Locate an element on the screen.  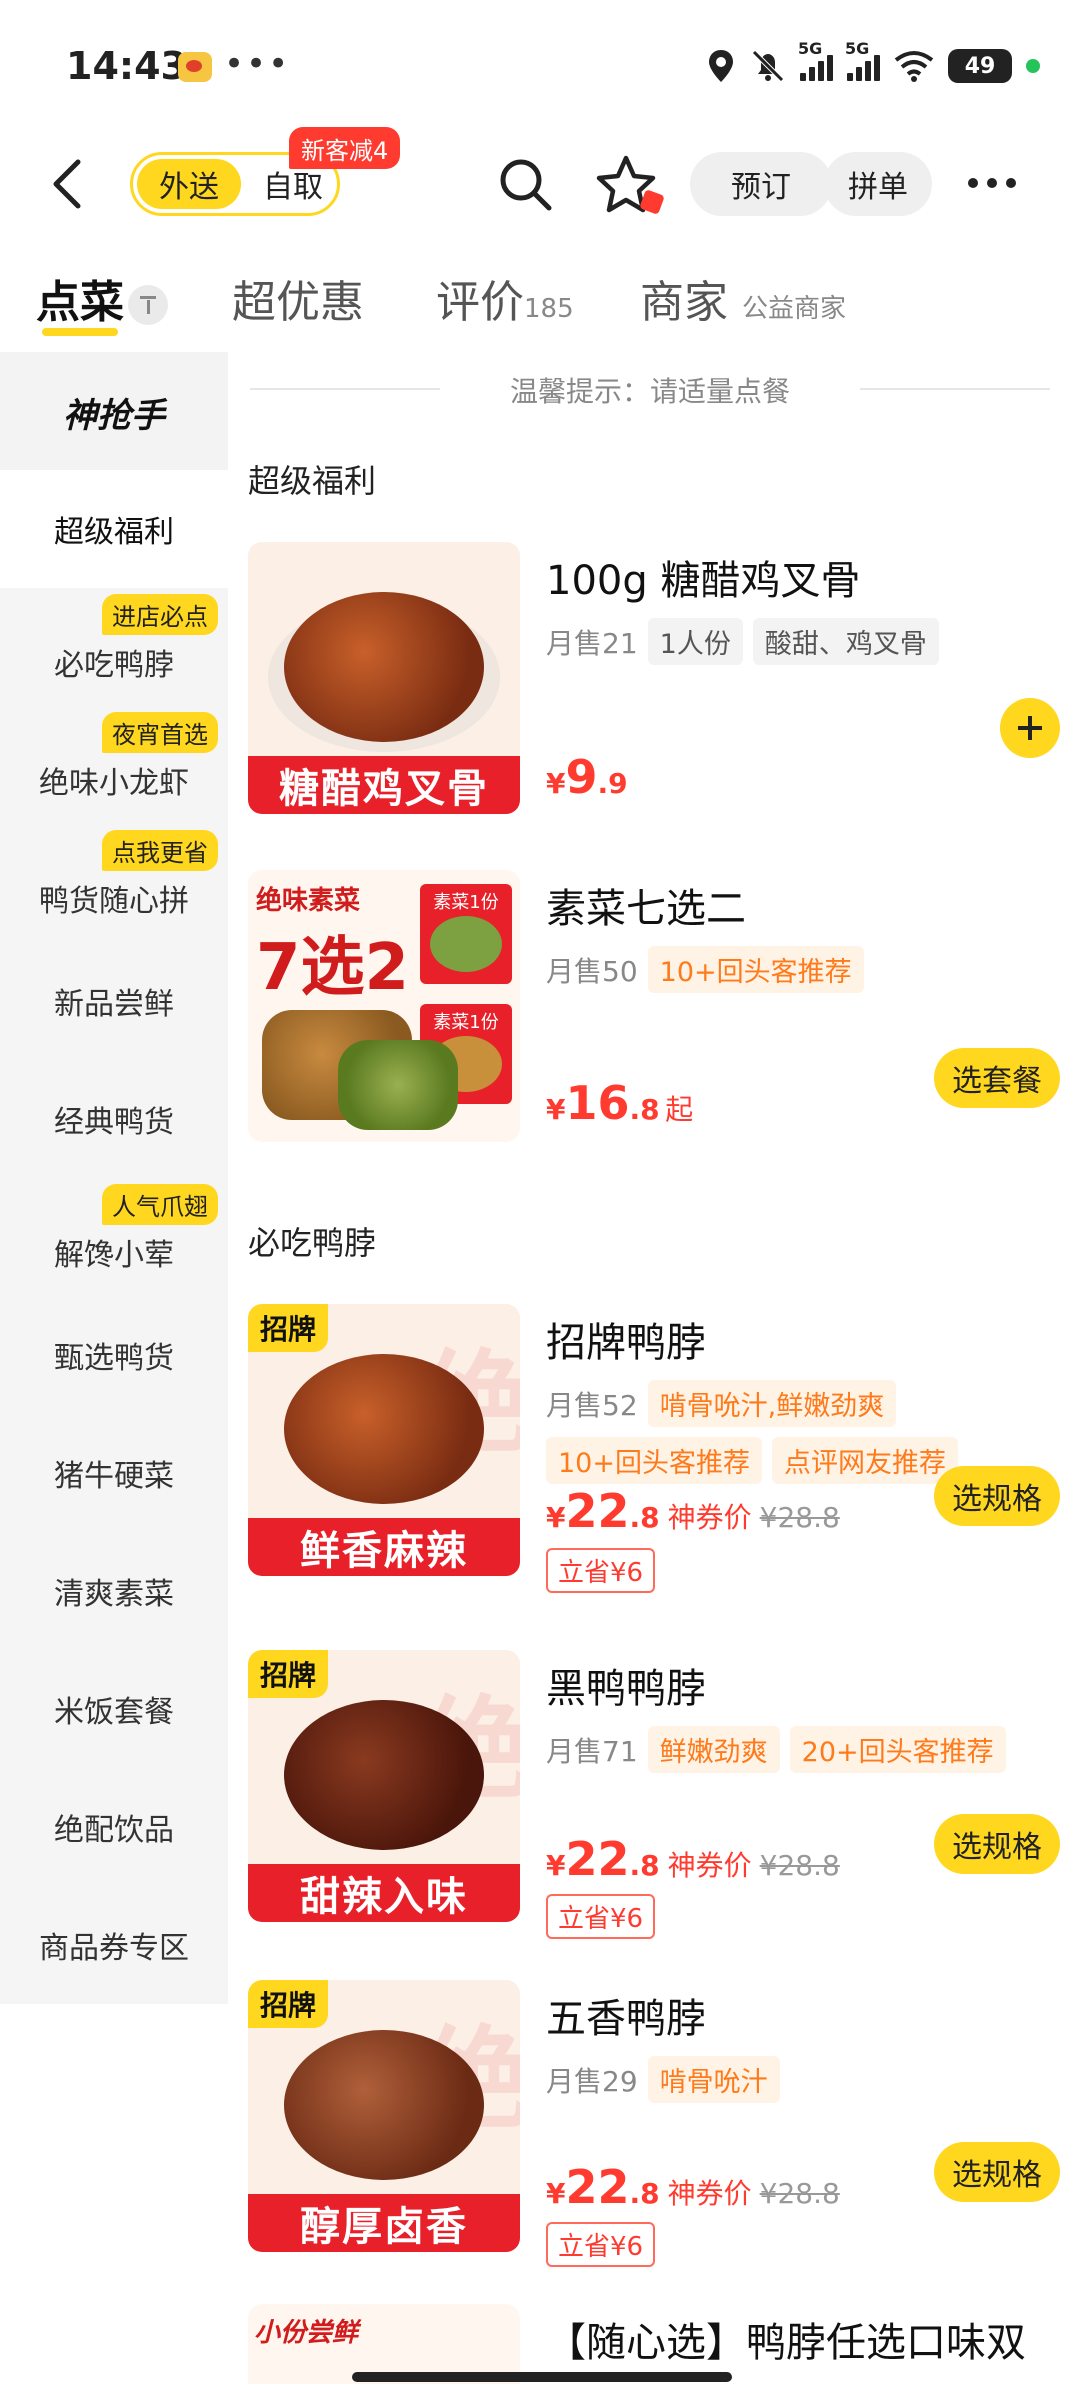
wifi-icon is located at coordinates (914, 66).